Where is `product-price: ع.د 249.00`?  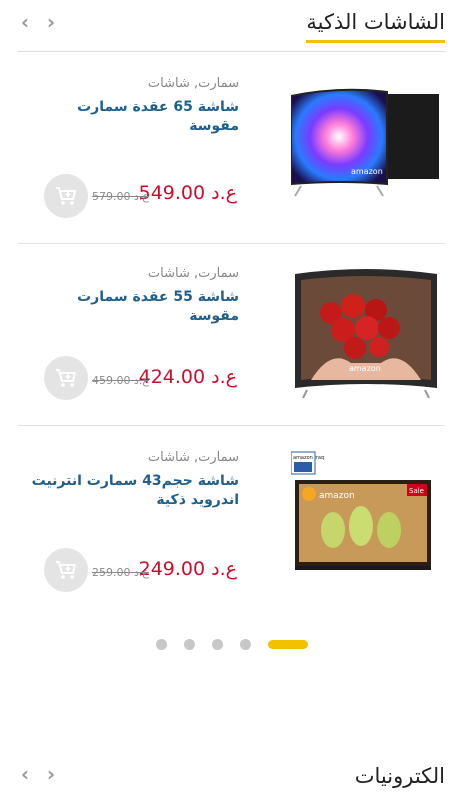
product-price: ع.د 249.00 is located at coordinates (187, 569).